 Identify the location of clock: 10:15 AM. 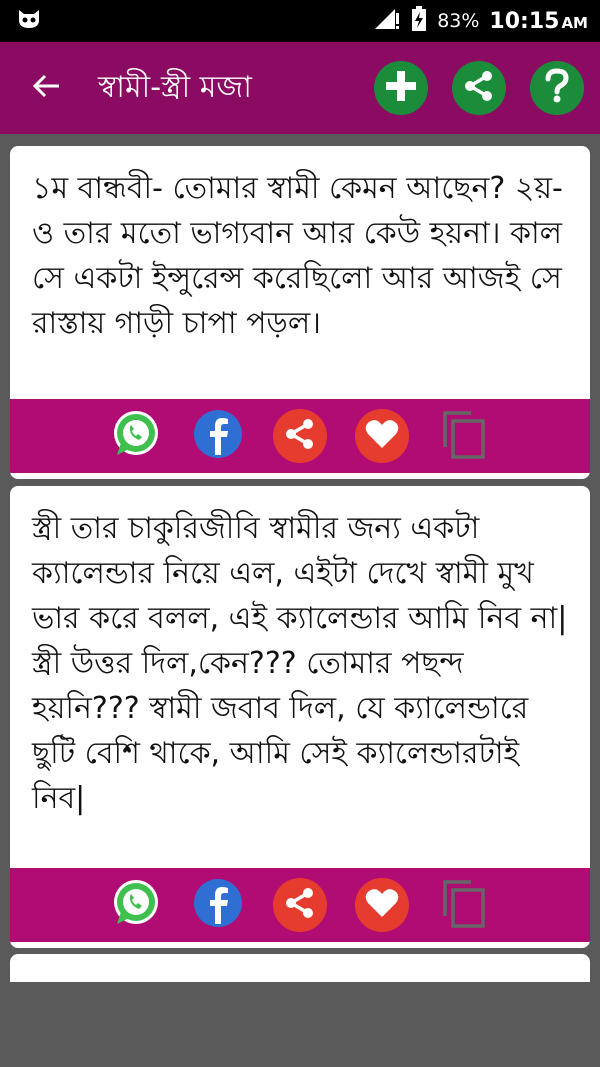
(538, 21).